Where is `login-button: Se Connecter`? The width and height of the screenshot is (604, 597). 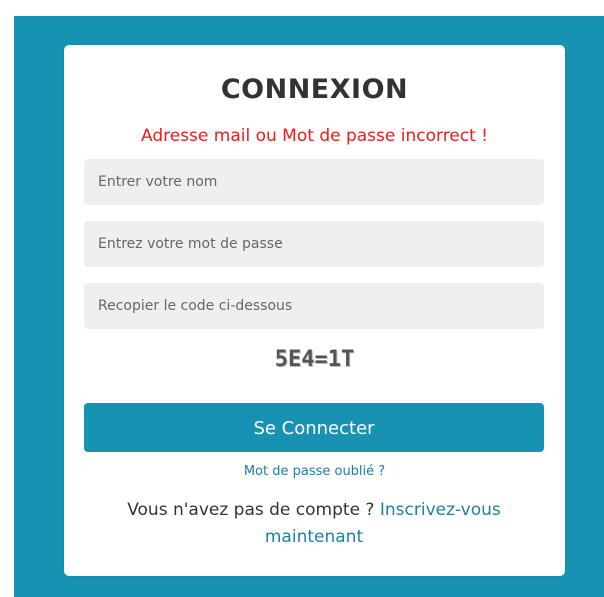 login-button: Se Connecter is located at coordinates (314, 427).